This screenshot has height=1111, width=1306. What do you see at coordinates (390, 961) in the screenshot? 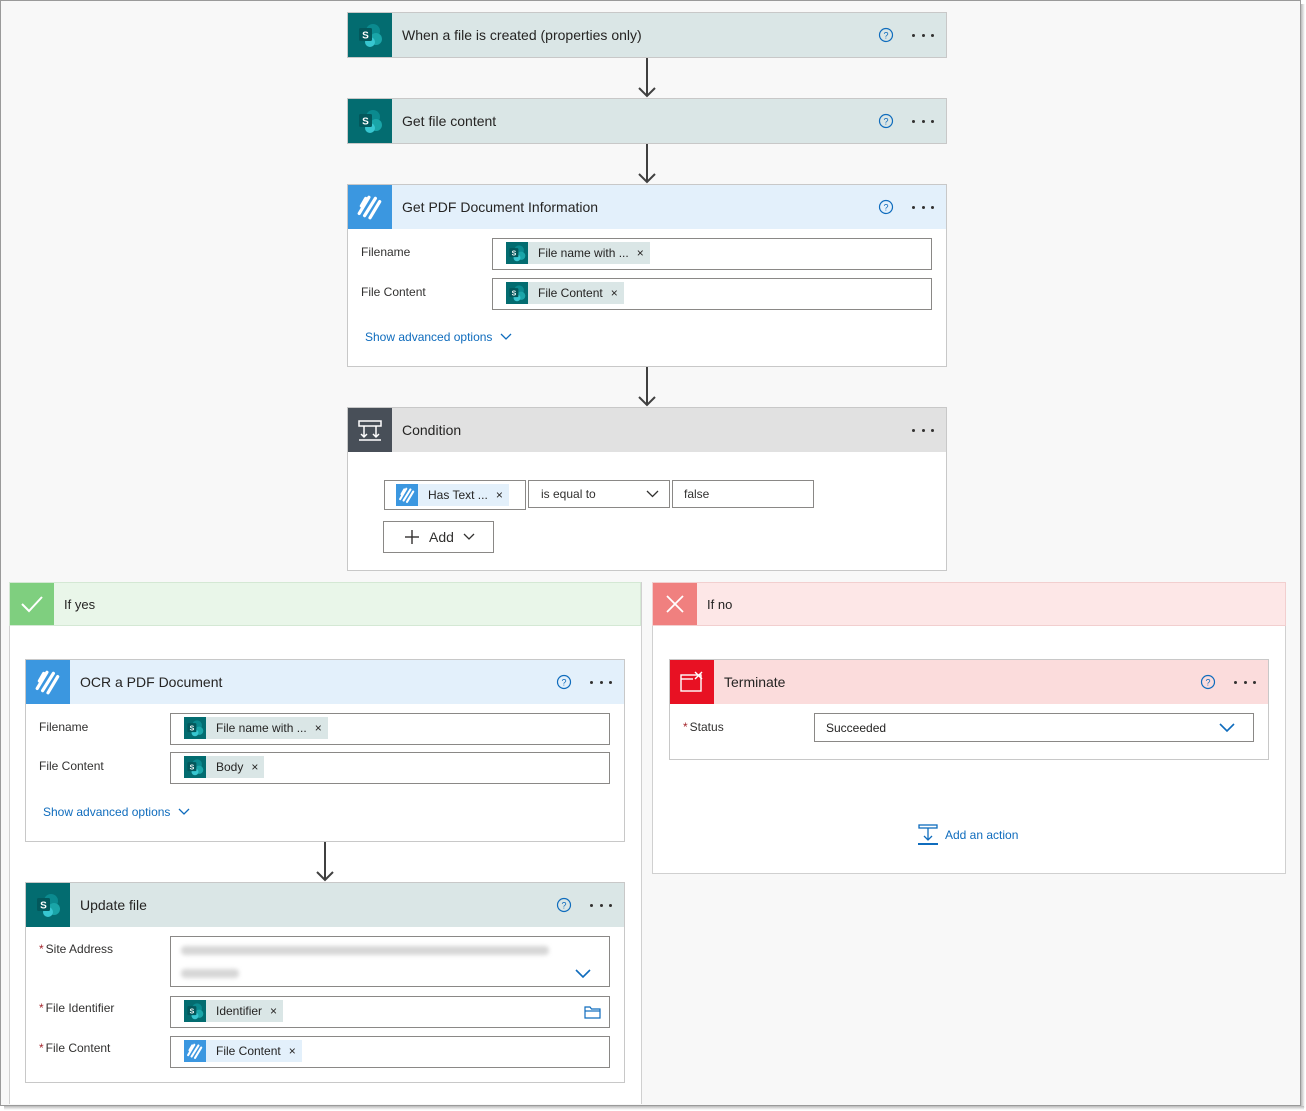
I see `site-address-dropdown` at bounding box center [390, 961].